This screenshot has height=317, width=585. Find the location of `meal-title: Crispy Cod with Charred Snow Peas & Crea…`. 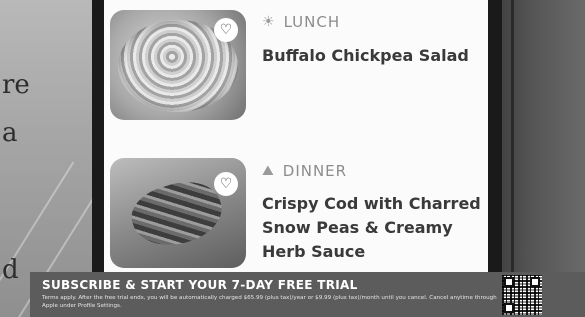

meal-title: Crispy Cod with Charred Snow Peas & Crea… is located at coordinates (373, 228).